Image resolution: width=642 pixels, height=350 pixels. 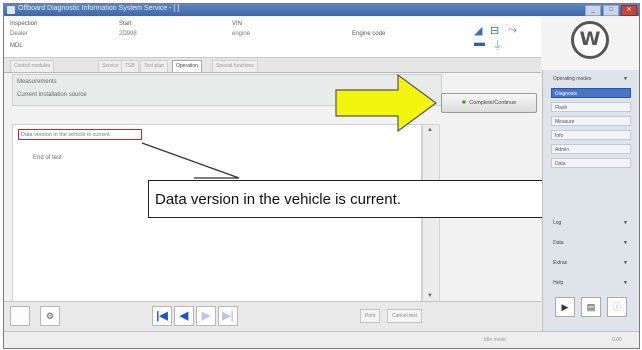 I want to click on field-value: 2D998, so click(x=128, y=34).